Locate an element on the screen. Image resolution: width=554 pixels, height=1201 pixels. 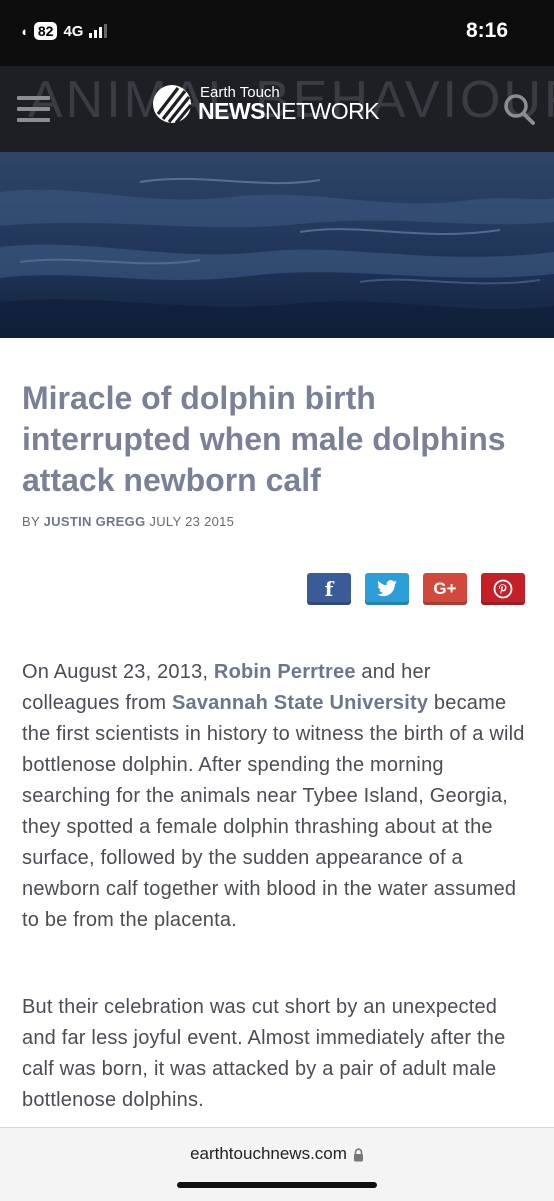
signal-icon is located at coordinates (98, 31).